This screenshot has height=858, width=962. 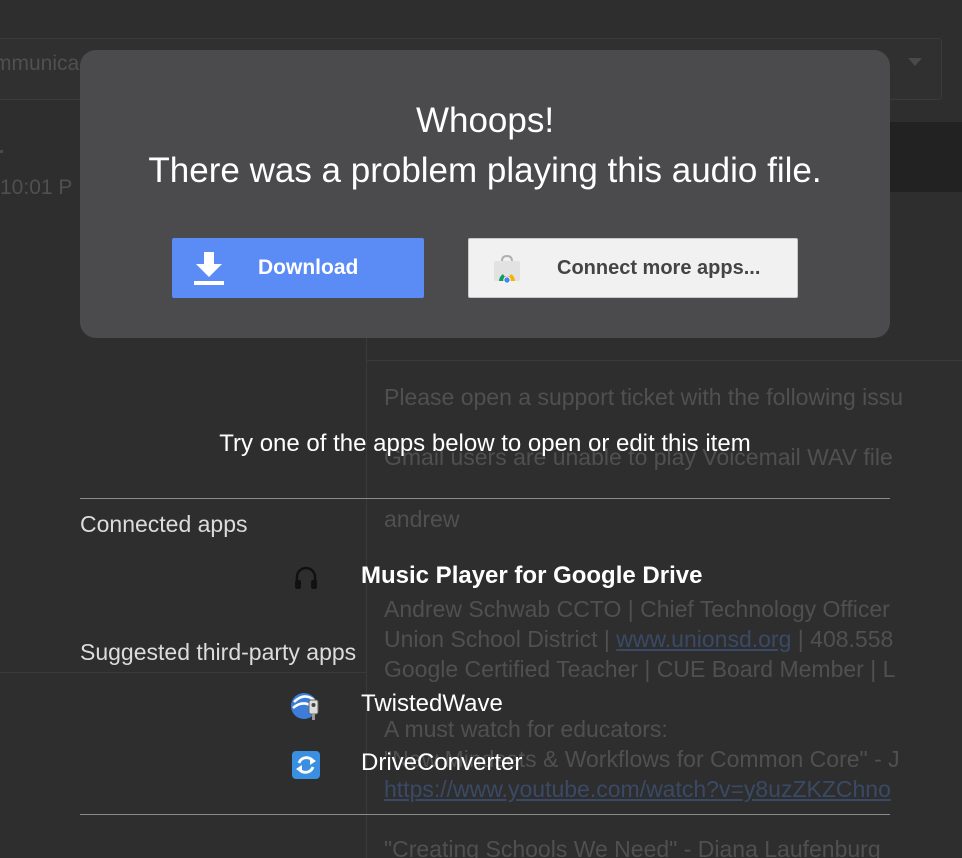 I want to click on background-time: 10:01 P, so click(x=36, y=187).